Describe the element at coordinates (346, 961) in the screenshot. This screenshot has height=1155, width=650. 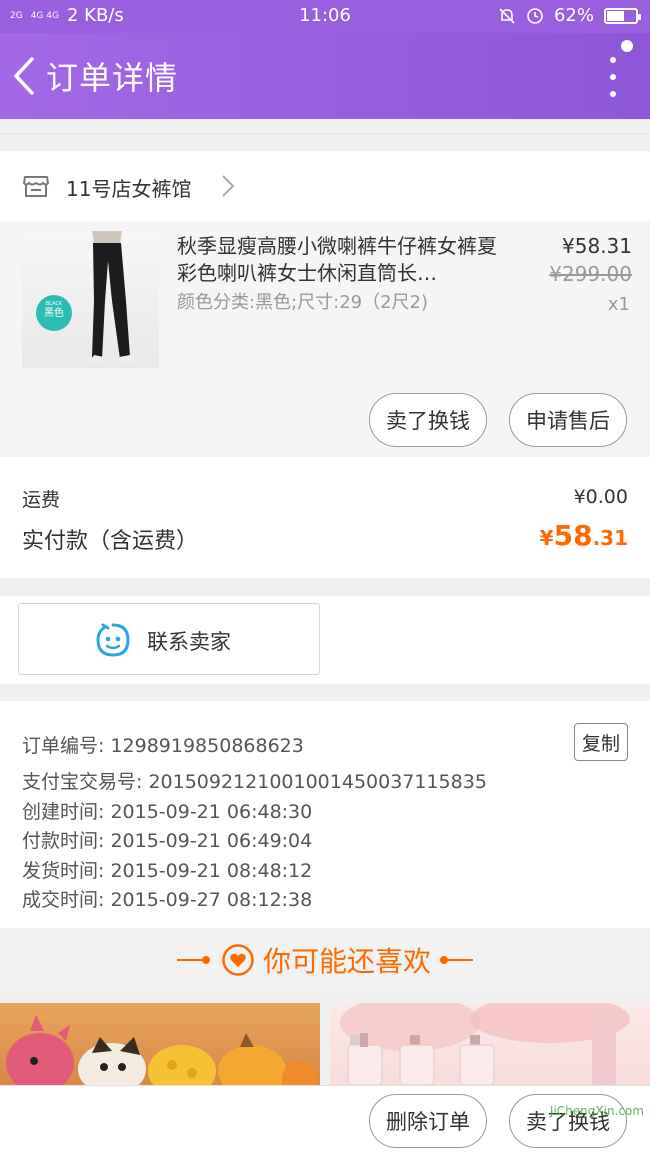
I see `recommend-title: 你可能还喜欢` at that location.